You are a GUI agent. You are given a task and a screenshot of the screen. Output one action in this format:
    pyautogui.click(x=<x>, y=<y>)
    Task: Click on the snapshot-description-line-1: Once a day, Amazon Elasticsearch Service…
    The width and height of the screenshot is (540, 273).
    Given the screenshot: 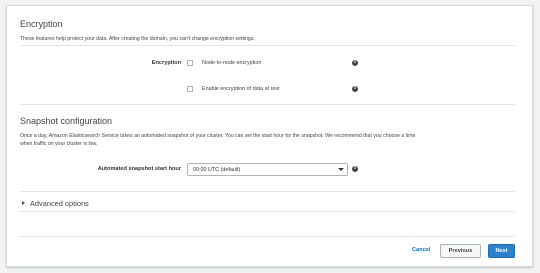 What is the action you would take?
    pyautogui.click(x=218, y=136)
    